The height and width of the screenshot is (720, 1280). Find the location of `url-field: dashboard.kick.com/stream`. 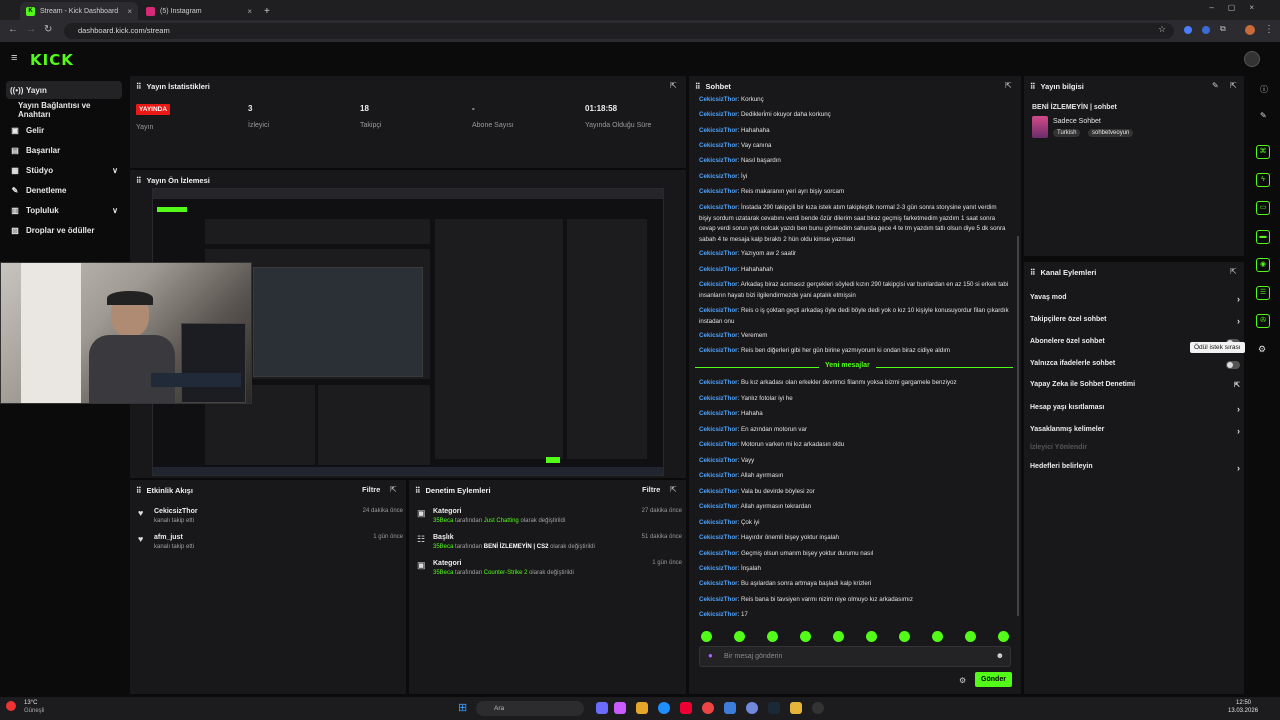

url-field: dashboard.kick.com/stream is located at coordinates (619, 31).